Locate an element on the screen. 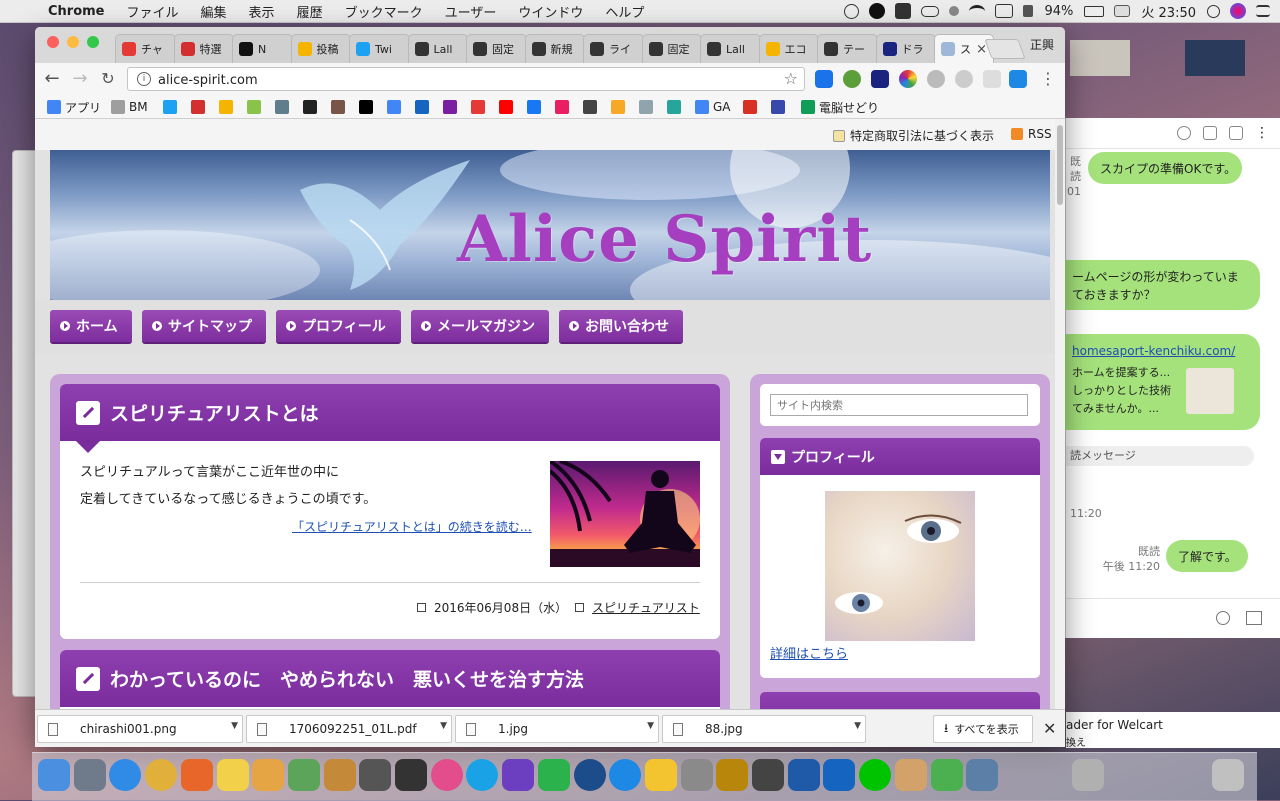  maps-icon is located at coordinates (303, 775).